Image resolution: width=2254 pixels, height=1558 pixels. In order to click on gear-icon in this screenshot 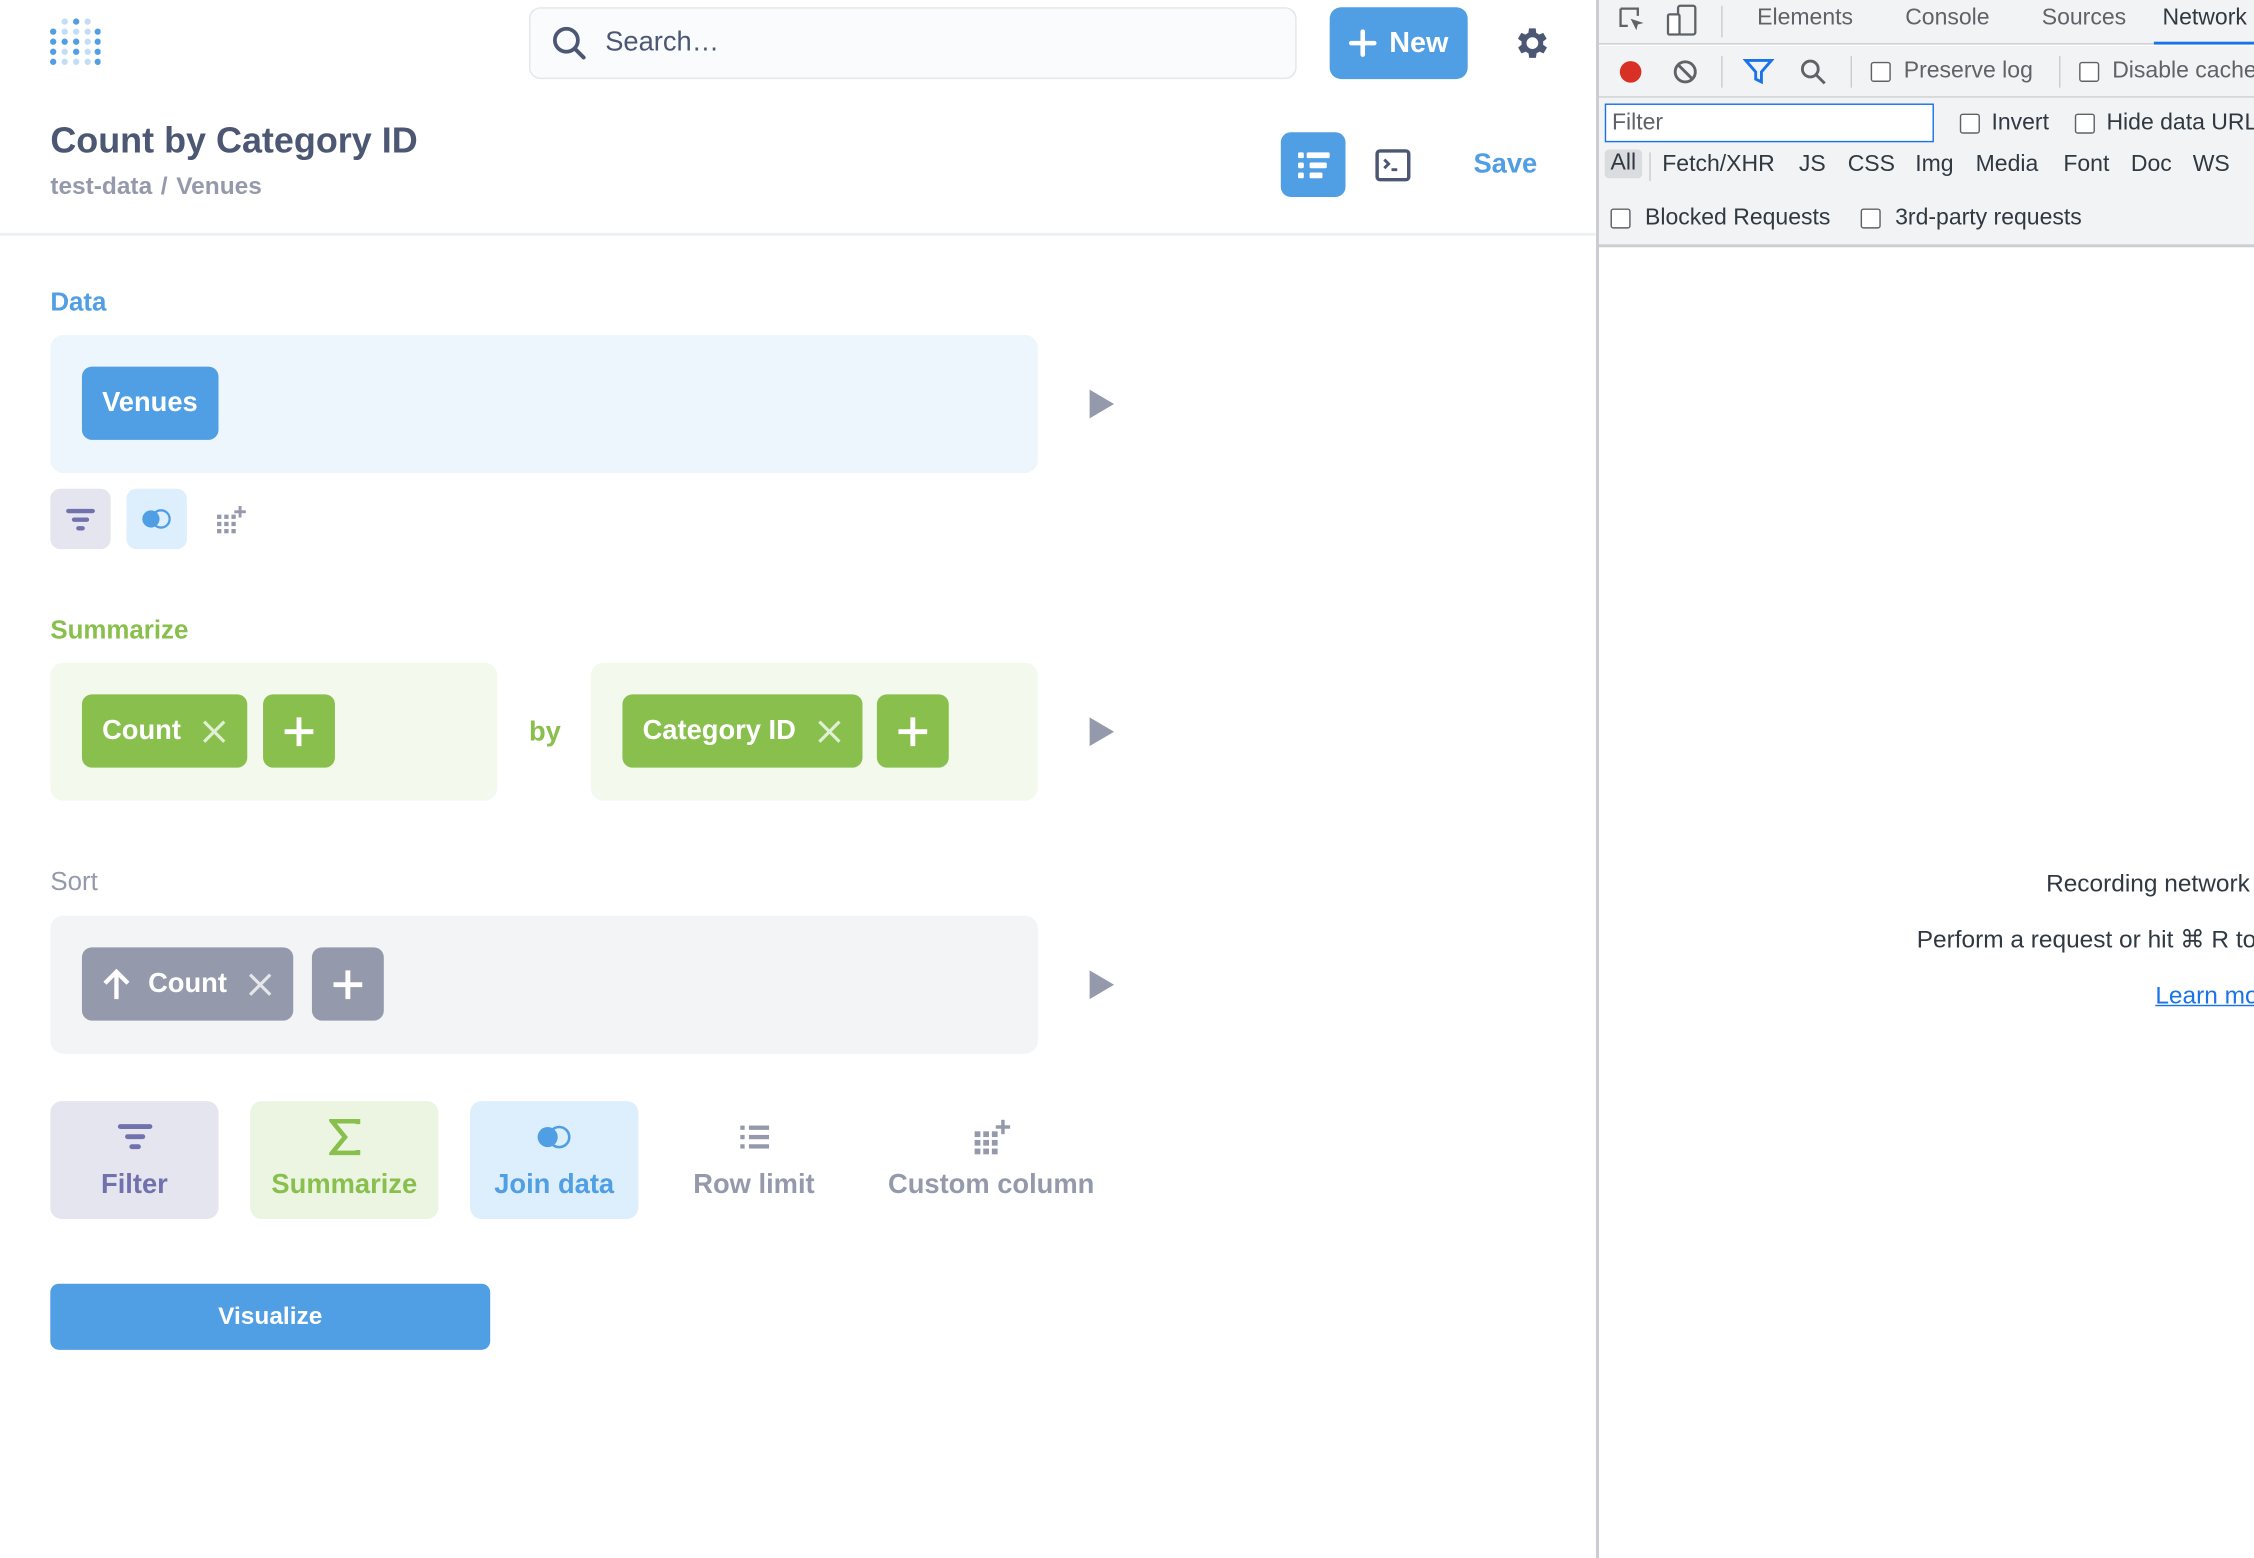, I will do `click(1532, 43)`.